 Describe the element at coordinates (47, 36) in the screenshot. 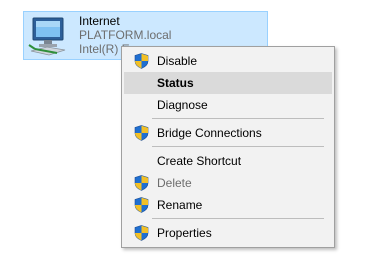

I see `network-adapter-icon` at that location.